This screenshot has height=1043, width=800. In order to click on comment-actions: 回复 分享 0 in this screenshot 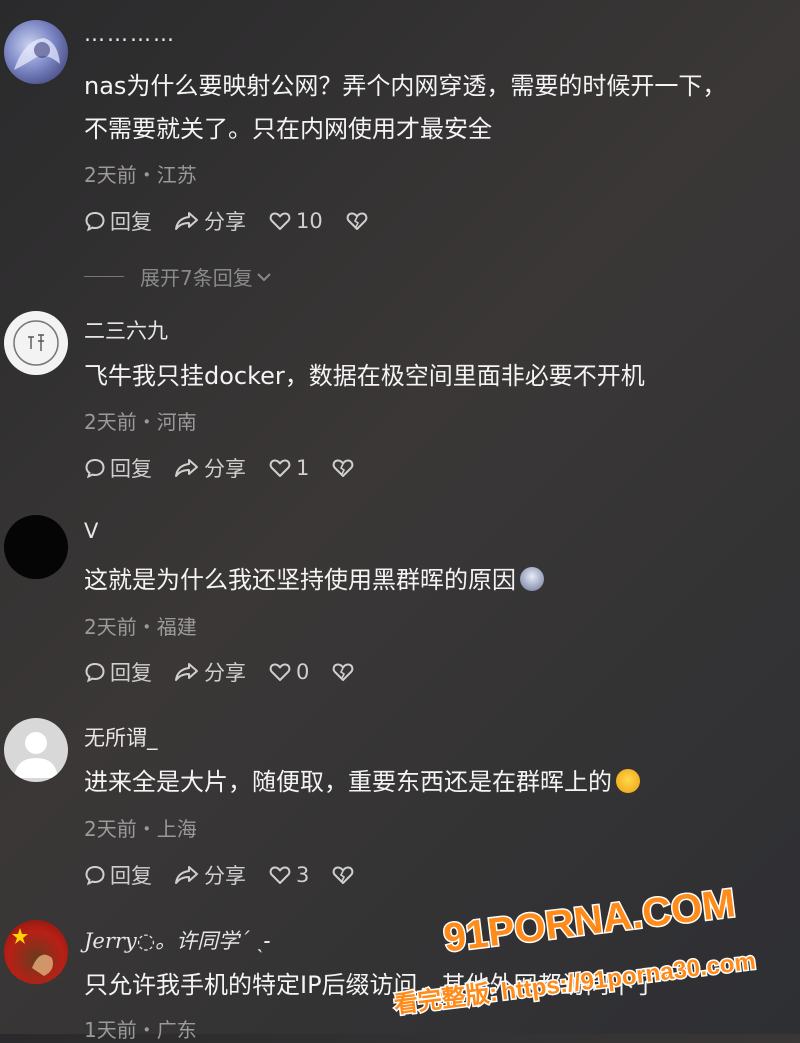, I will do `click(232, 672)`.